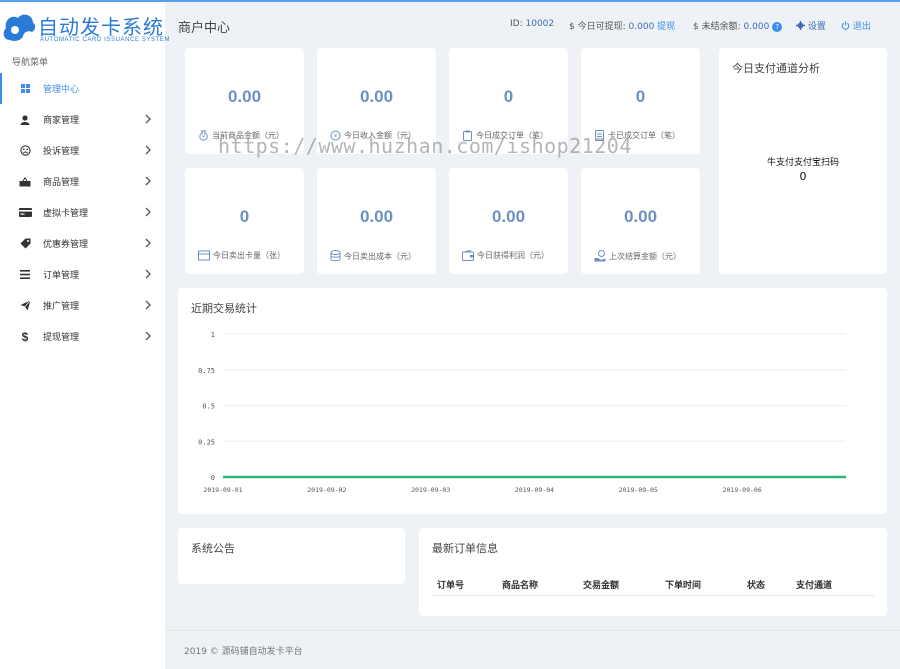  What do you see at coordinates (25, 306) in the screenshot?
I see `paper-plane-icon` at bounding box center [25, 306].